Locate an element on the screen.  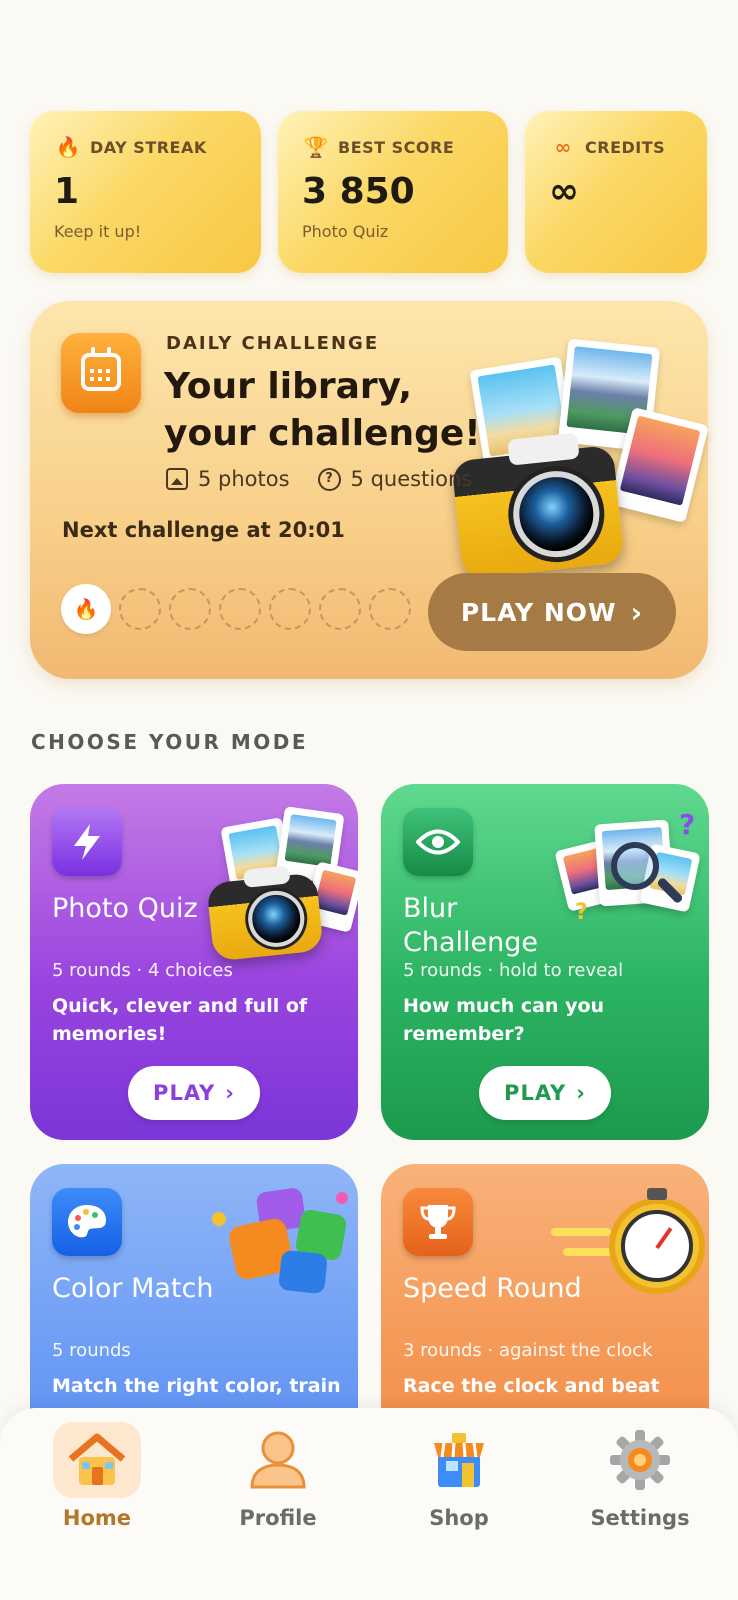
eye-icon is located at coordinates (438, 842).